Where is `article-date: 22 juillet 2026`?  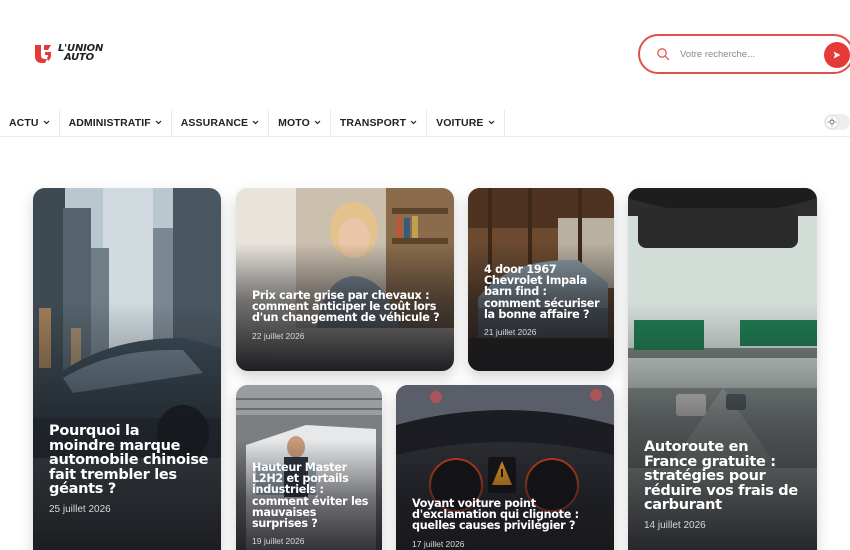 article-date: 22 juillet 2026 is located at coordinates (278, 335).